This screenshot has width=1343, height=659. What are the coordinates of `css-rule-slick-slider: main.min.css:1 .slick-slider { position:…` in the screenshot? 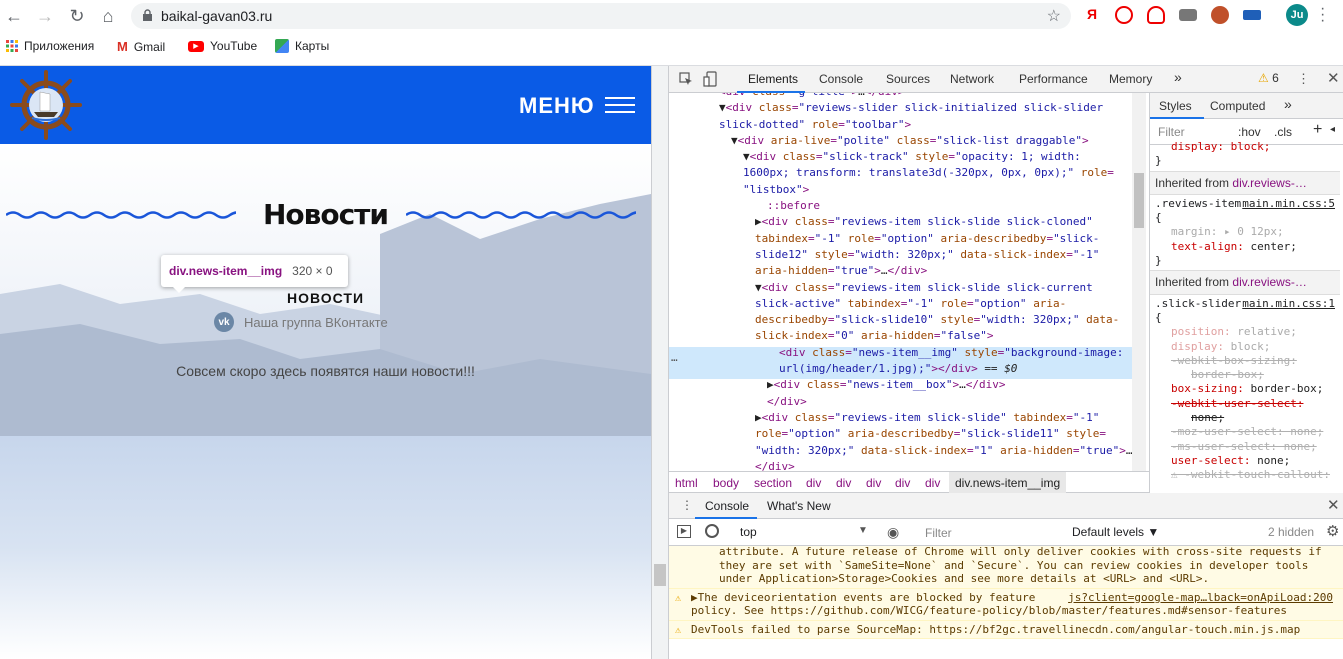 It's located at (1245, 390).